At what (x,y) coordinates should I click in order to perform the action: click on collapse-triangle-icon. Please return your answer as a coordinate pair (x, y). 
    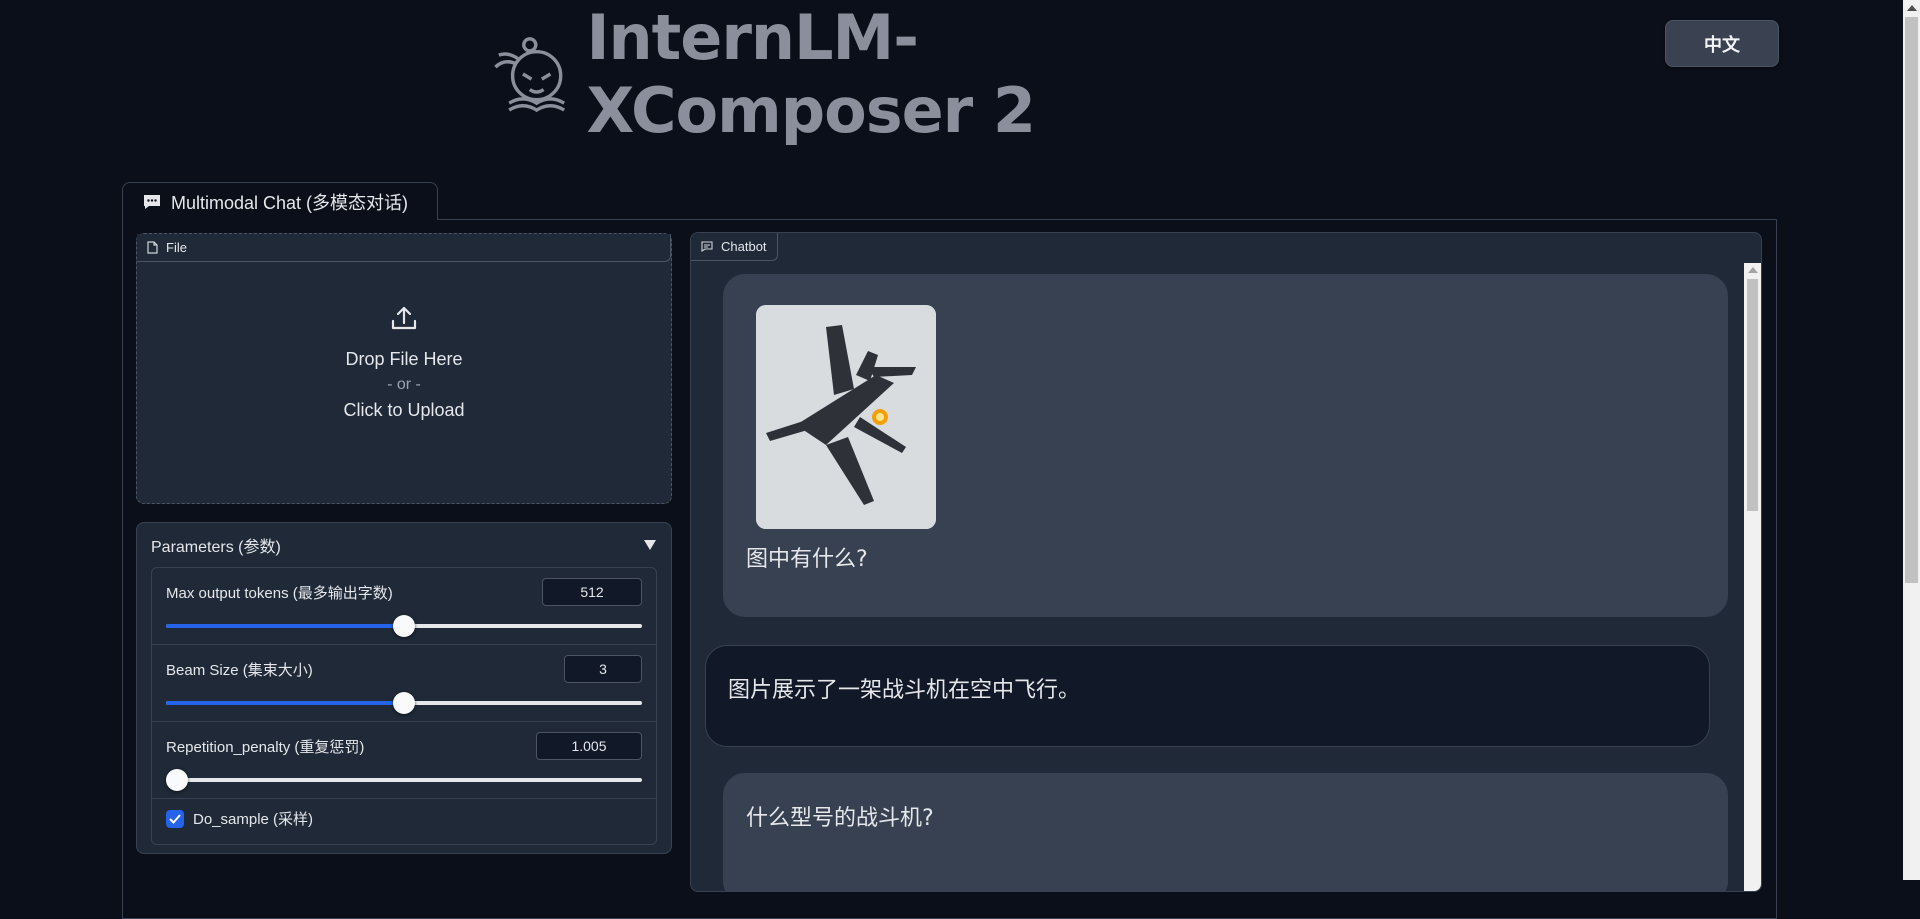
    Looking at the image, I should click on (650, 545).